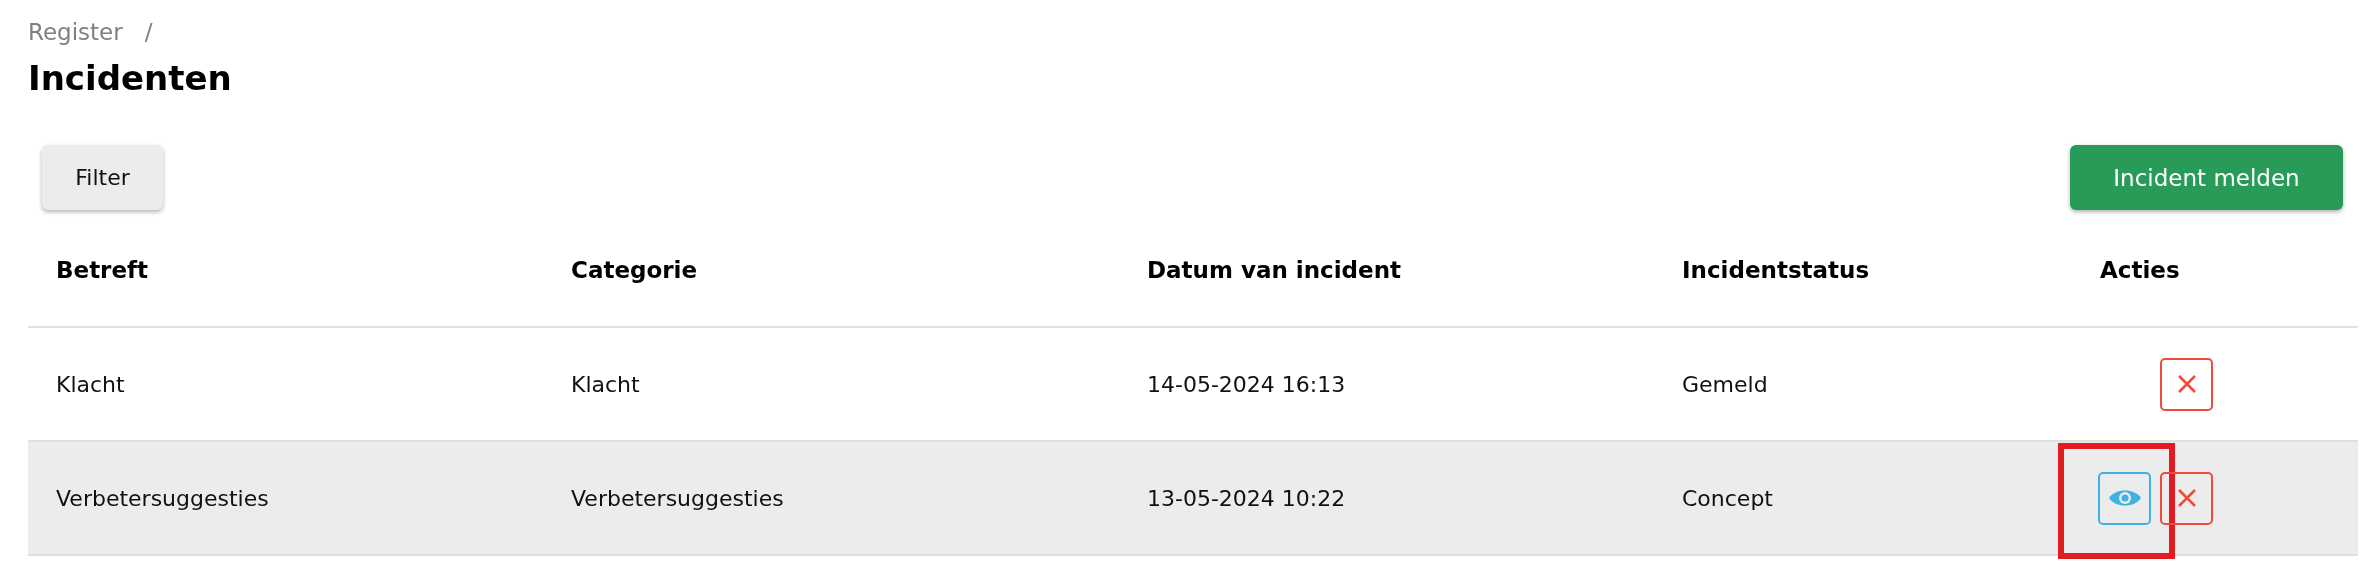  Describe the element at coordinates (2124, 498) in the screenshot. I see `view-button` at that location.